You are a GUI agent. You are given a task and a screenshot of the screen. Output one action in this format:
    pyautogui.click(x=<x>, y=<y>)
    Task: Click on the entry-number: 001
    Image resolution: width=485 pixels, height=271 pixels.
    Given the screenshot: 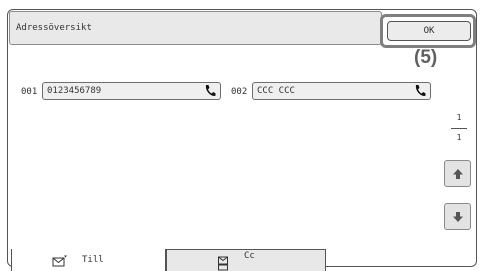 What is the action you would take?
    pyautogui.click(x=29, y=92)
    